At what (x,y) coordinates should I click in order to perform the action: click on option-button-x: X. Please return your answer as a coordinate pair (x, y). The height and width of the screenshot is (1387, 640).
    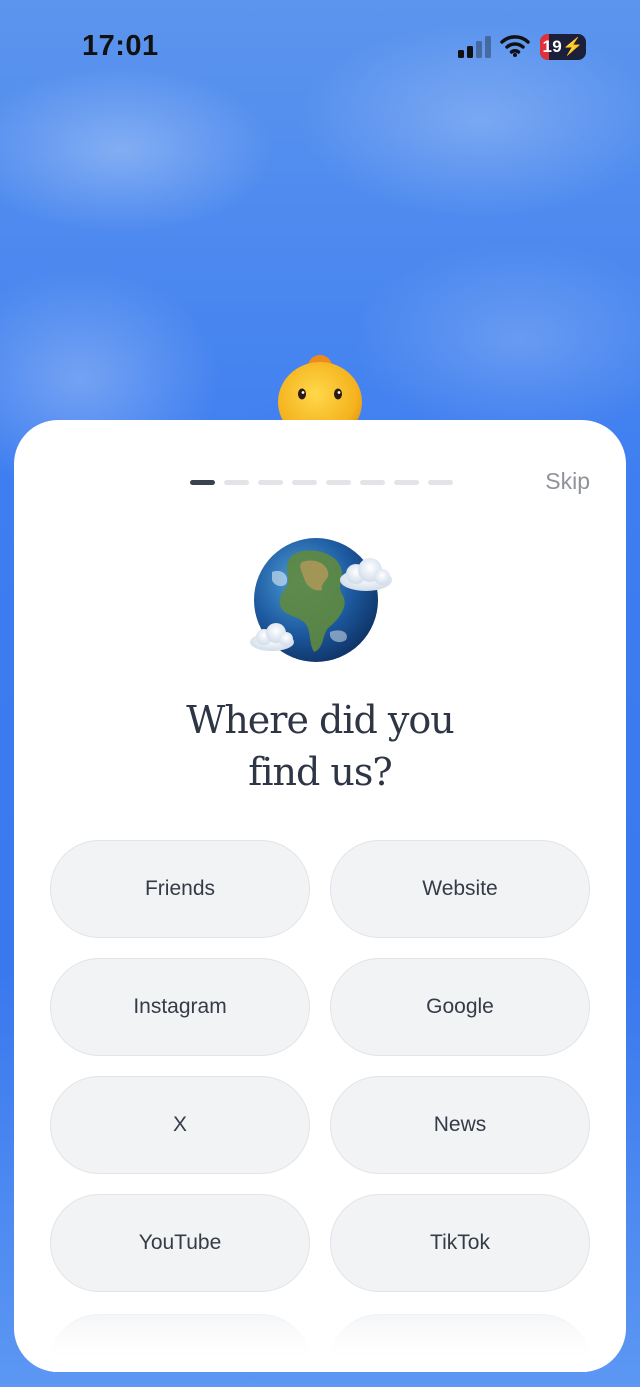
    Looking at the image, I should click on (180, 1125).